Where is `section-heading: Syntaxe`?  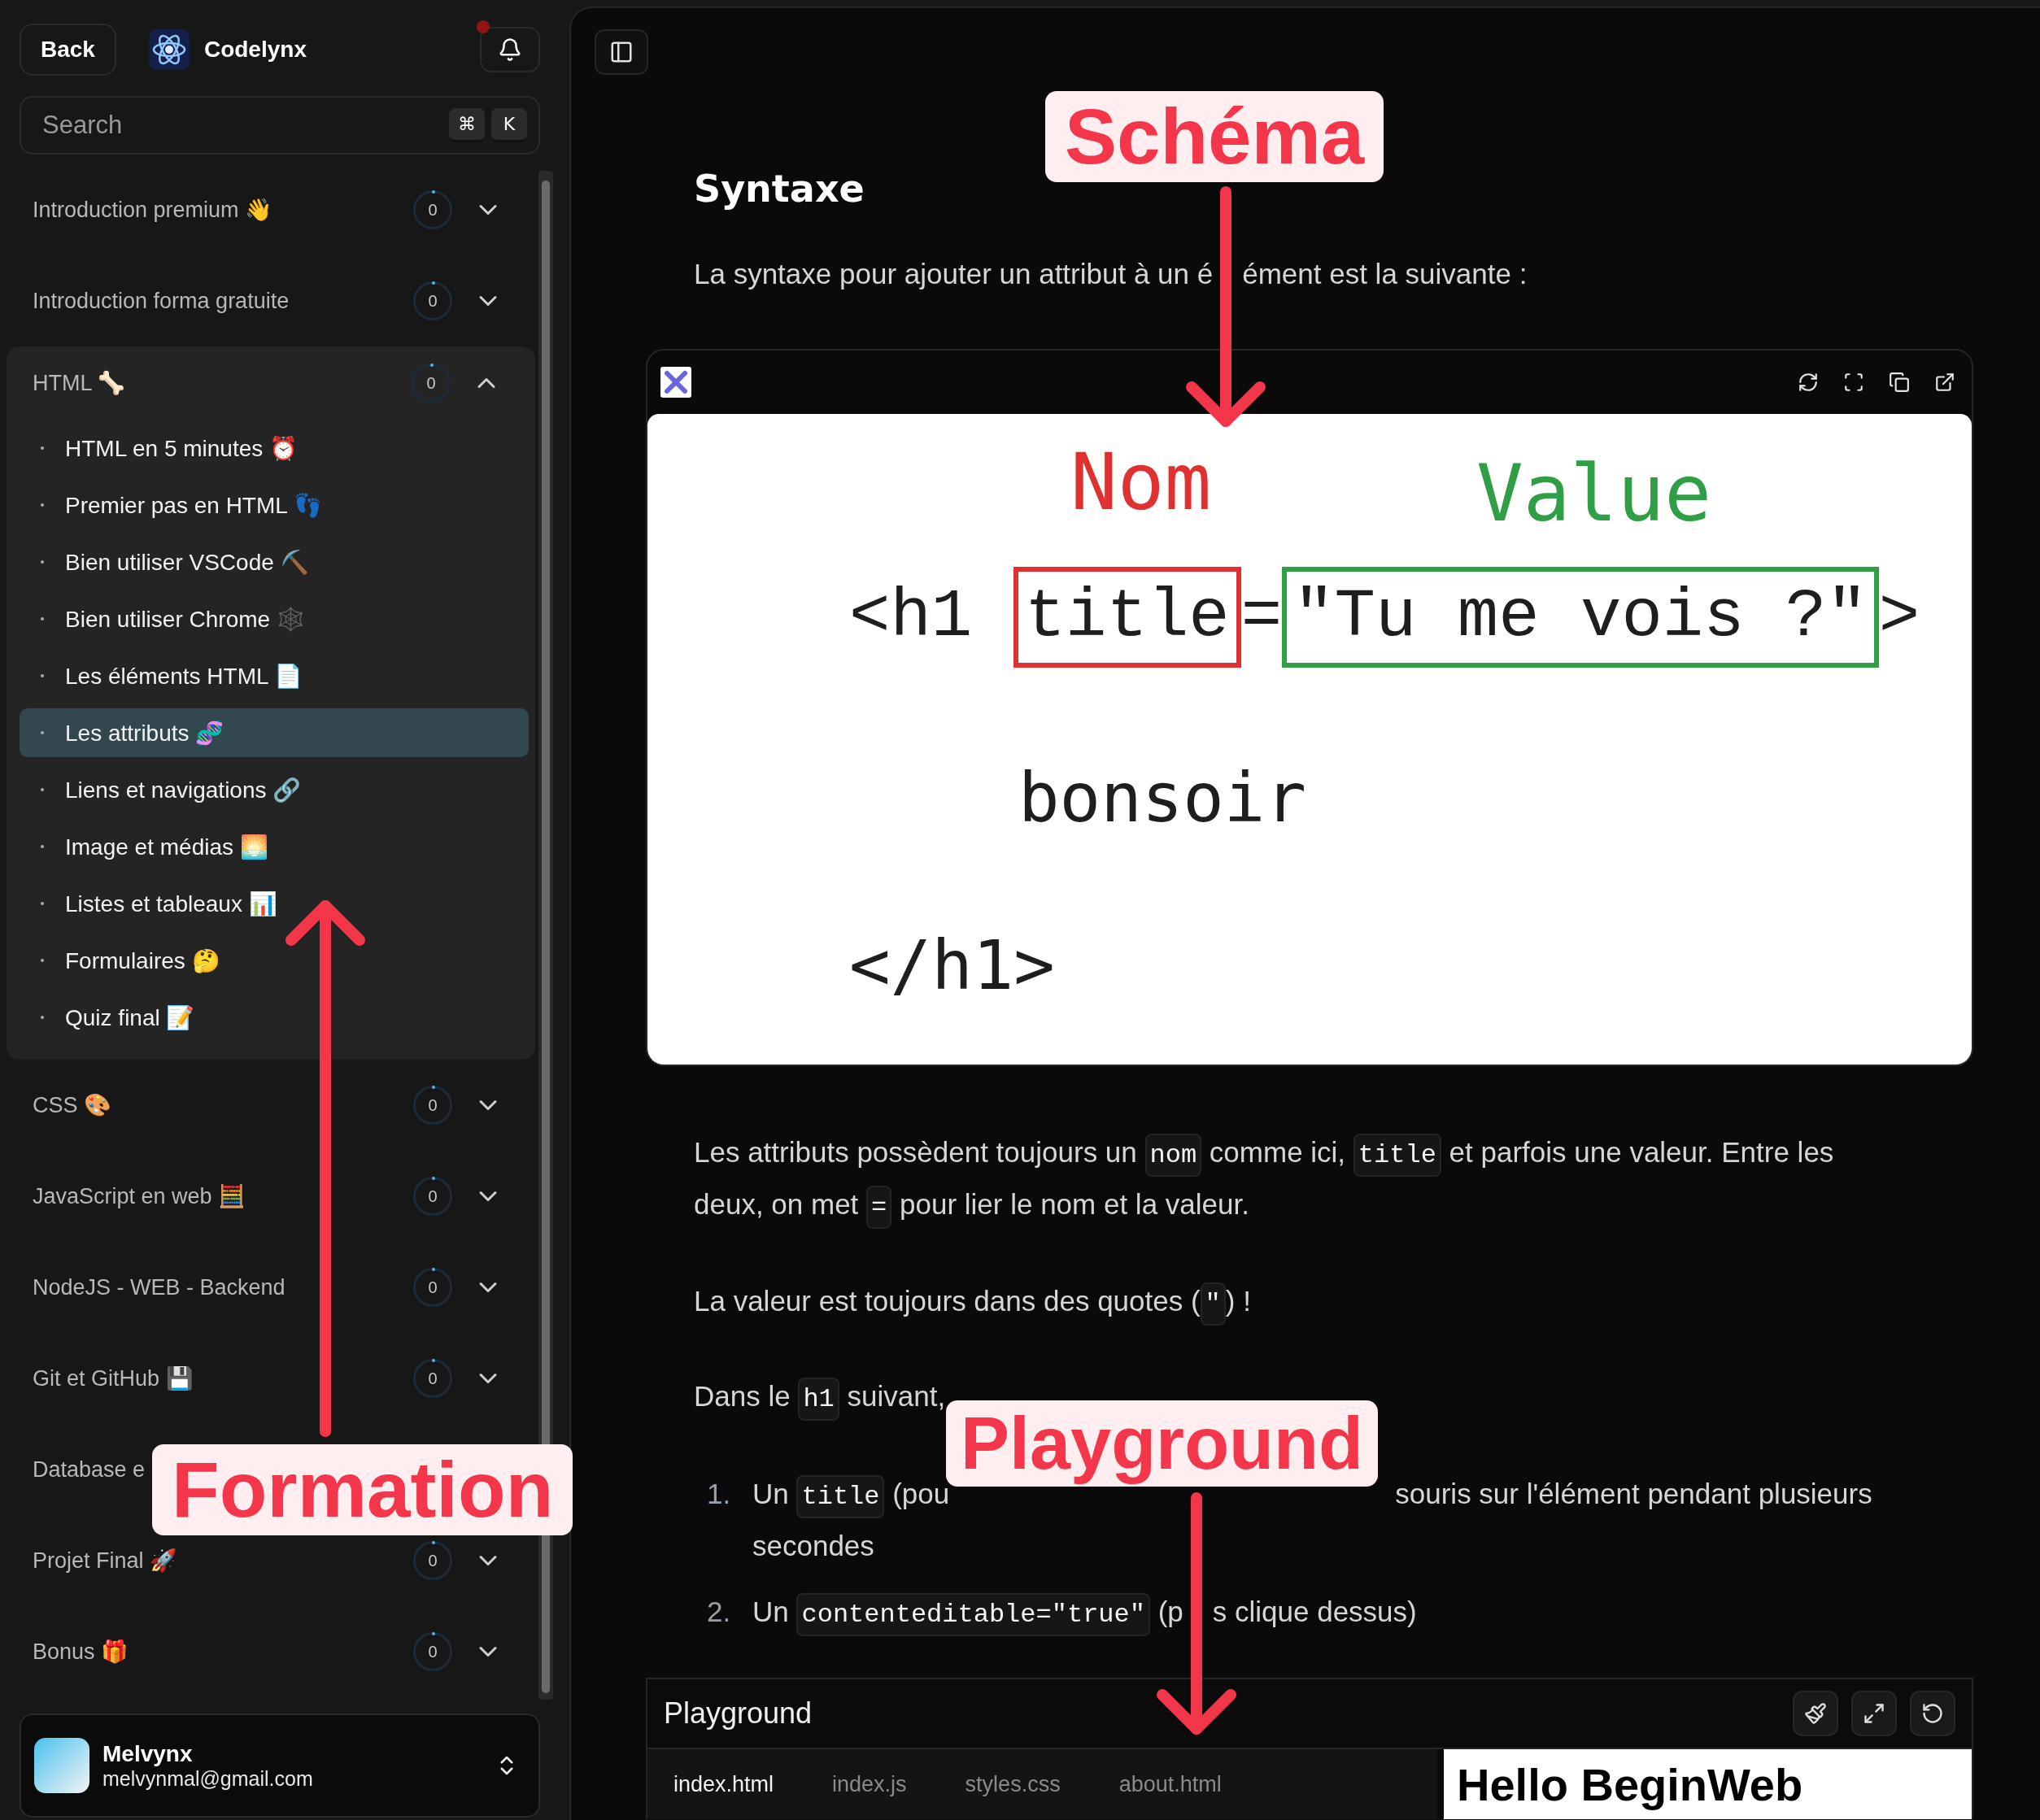
section-heading: Syntaxe is located at coordinates (780, 188).